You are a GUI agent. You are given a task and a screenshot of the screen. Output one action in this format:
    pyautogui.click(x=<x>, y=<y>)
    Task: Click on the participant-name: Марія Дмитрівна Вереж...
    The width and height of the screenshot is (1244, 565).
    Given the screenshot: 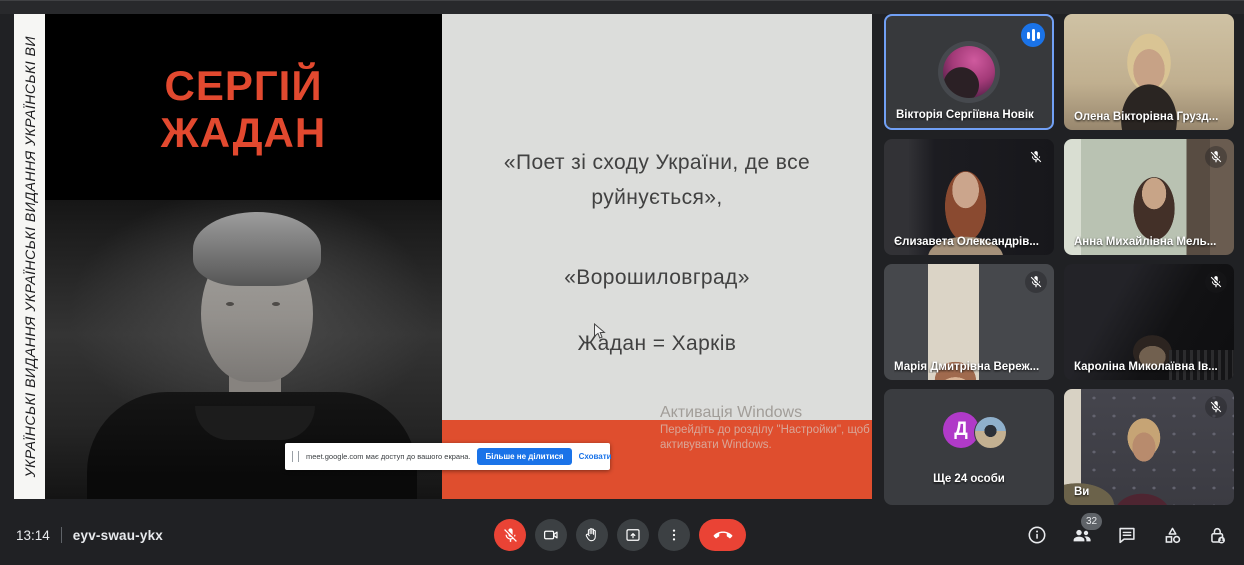 What is the action you would take?
    pyautogui.click(x=967, y=367)
    